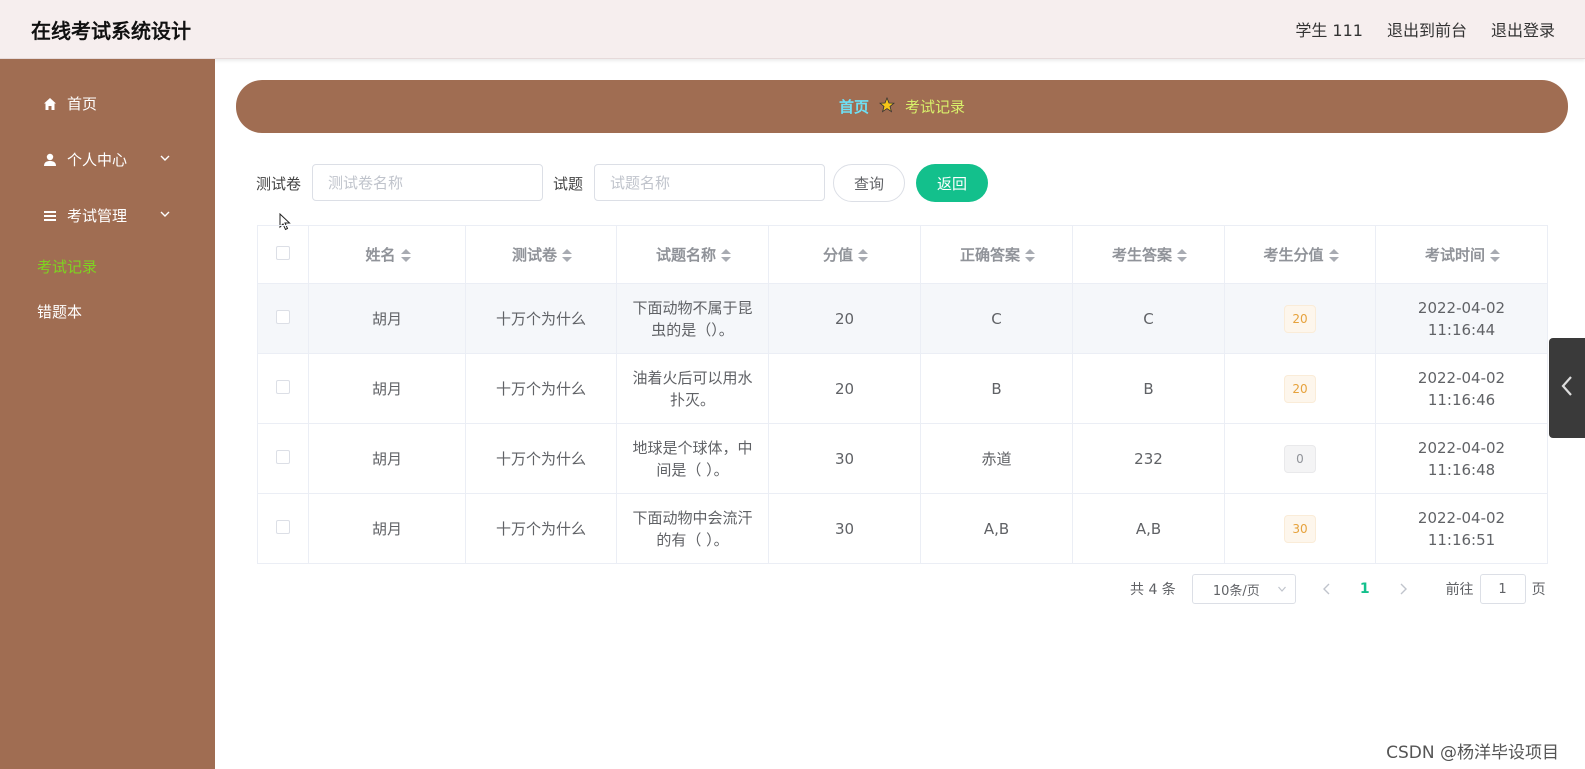  Describe the element at coordinates (996, 254) in the screenshot. I see `column-header-correct-answer: 正确答案` at that location.